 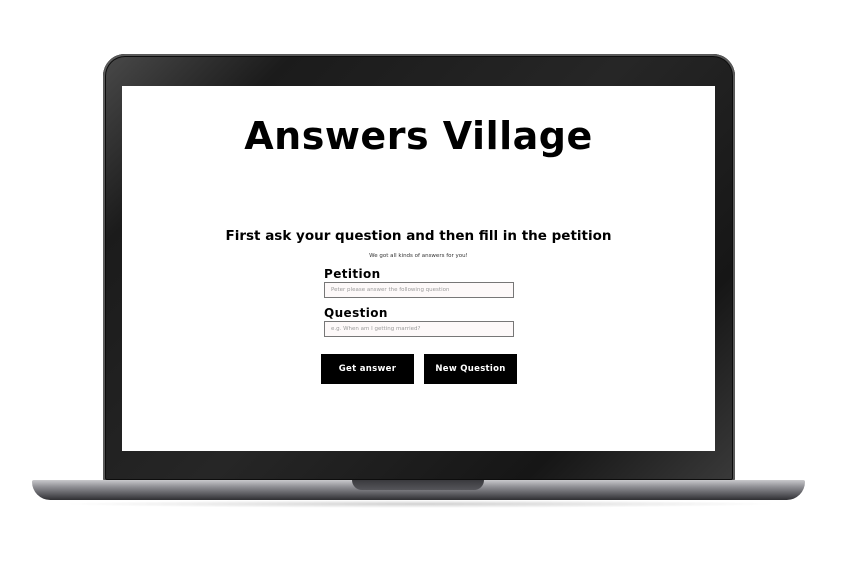 What do you see at coordinates (356, 313) in the screenshot?
I see `question-label: Question` at bounding box center [356, 313].